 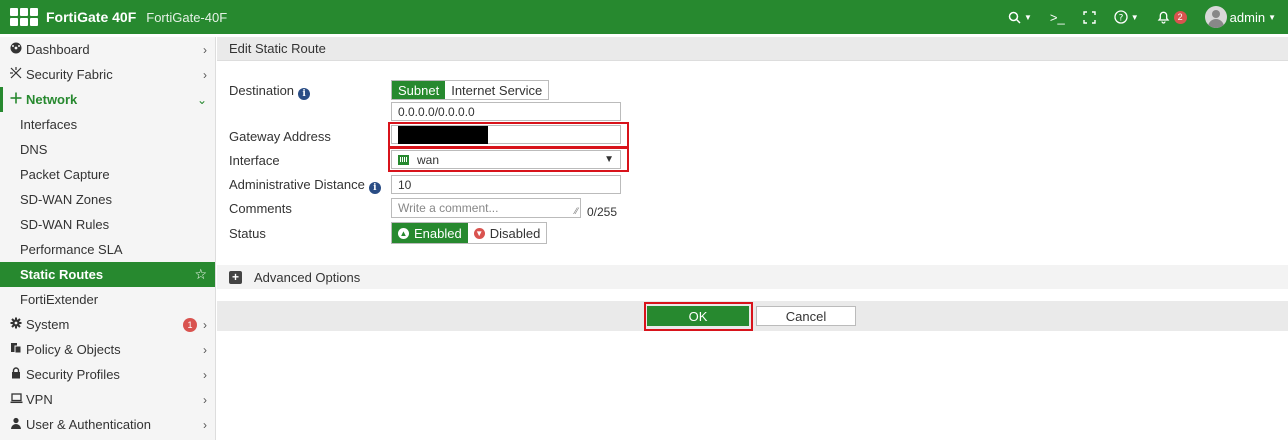 What do you see at coordinates (73, 349) in the screenshot?
I see `sidebar-item-label: Policy & Objects` at bounding box center [73, 349].